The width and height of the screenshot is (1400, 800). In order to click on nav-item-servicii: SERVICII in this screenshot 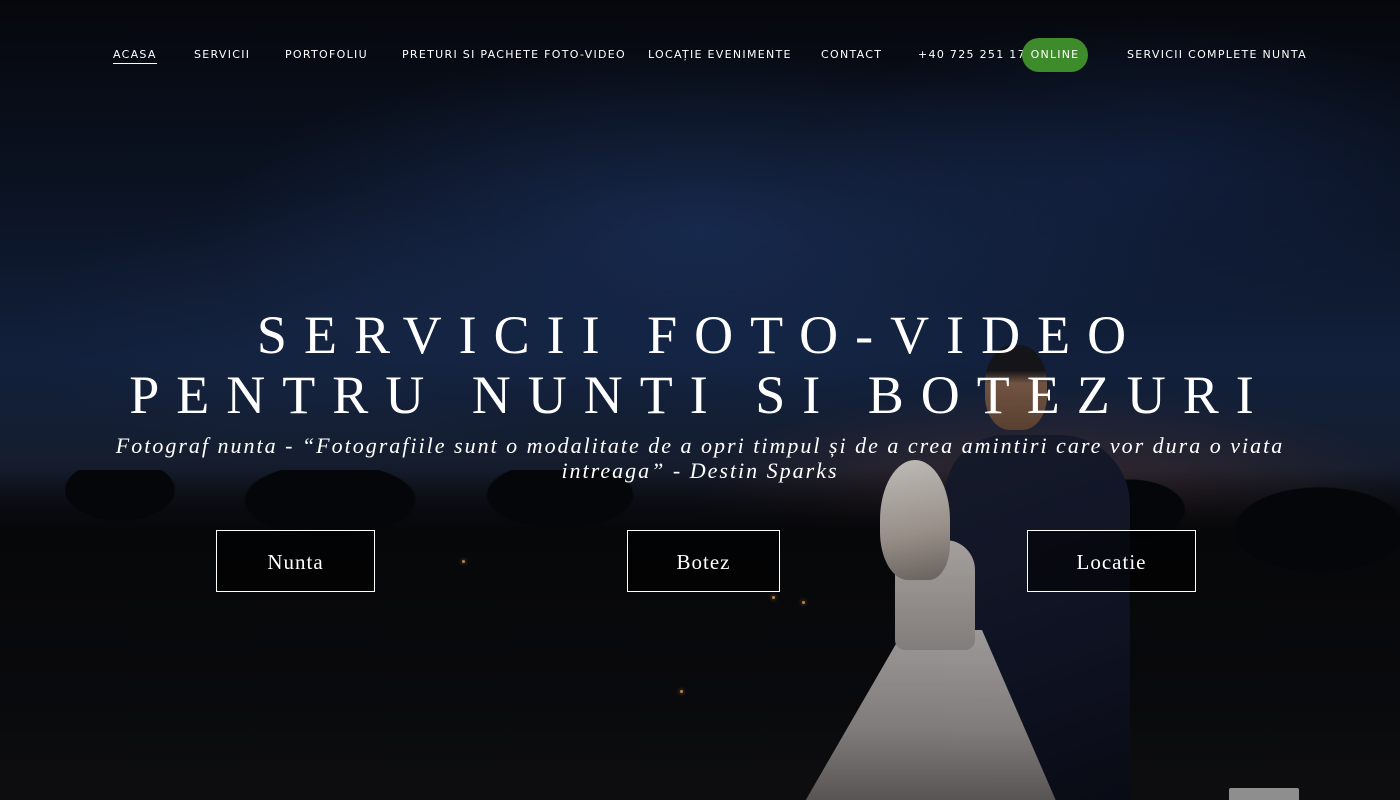, I will do `click(222, 54)`.